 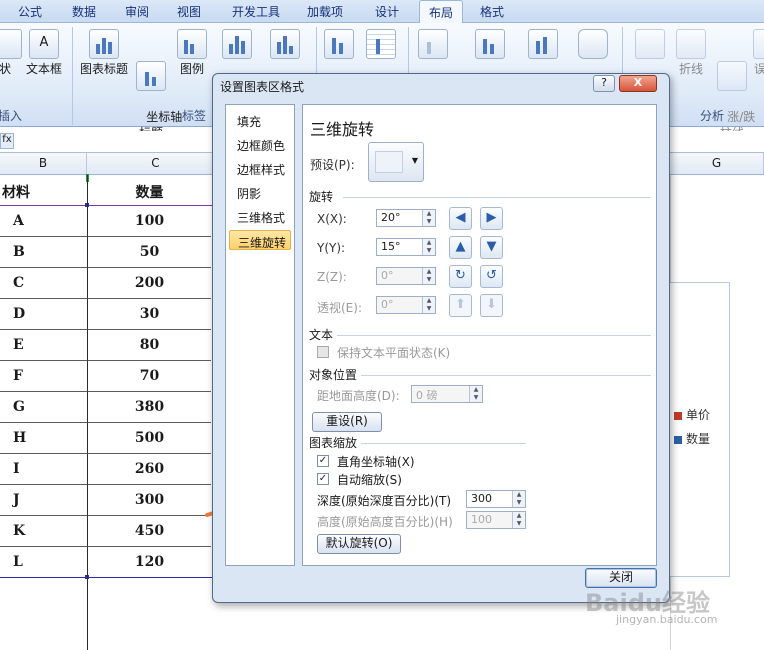 I want to click on cell-qty: 380, so click(x=149, y=407).